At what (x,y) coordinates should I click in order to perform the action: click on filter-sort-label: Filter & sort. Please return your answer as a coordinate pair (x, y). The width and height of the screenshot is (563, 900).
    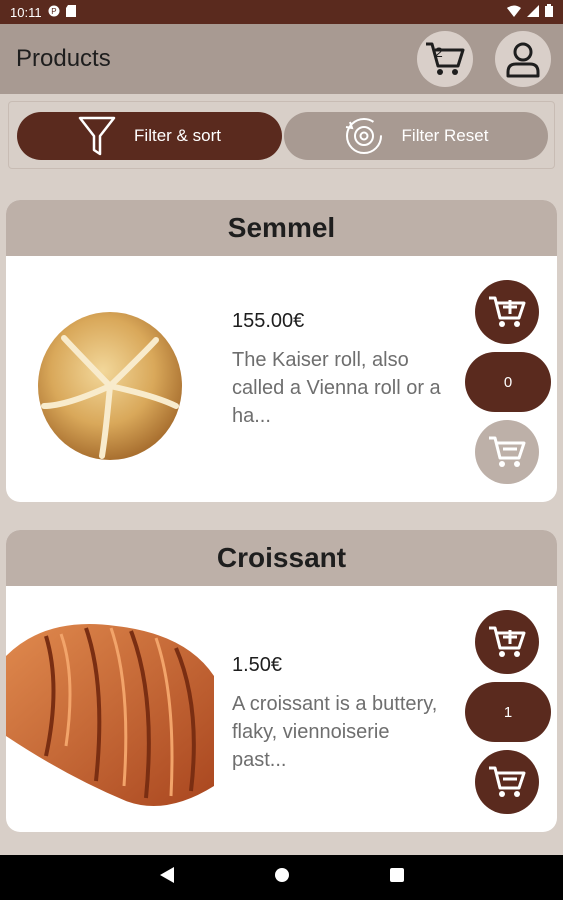
    Looking at the image, I should click on (177, 135).